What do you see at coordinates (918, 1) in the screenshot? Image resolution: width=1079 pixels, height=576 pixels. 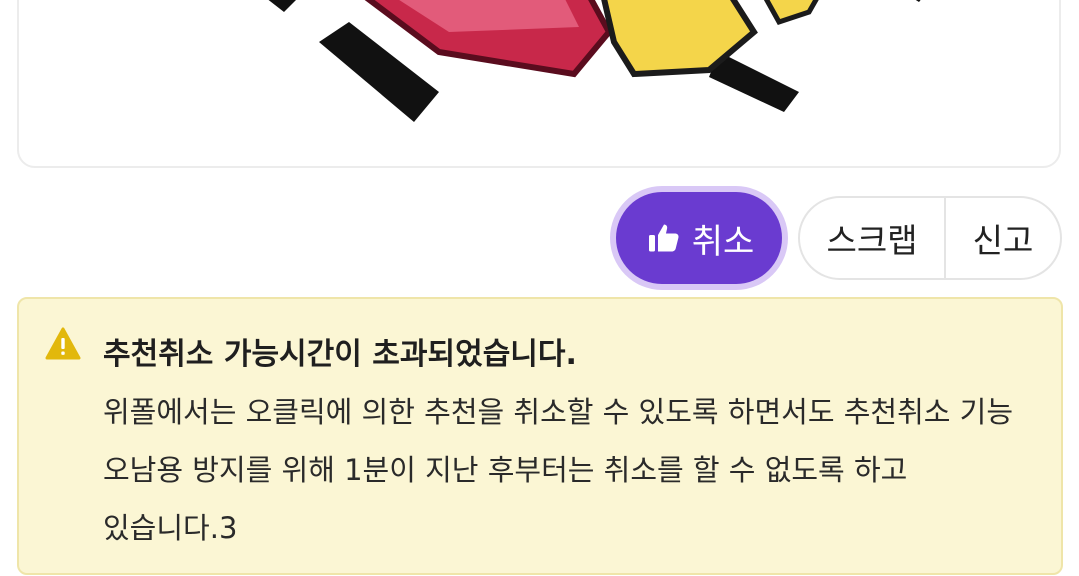 I see `illustration-strap-right-top` at bounding box center [918, 1].